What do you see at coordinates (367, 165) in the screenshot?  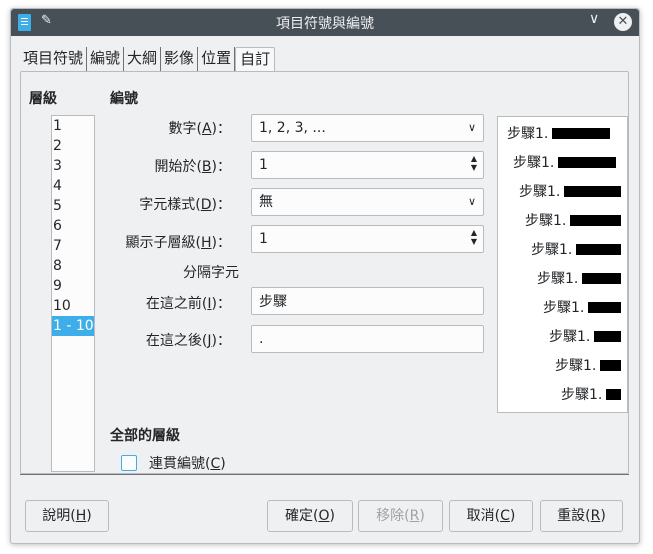 I see `start-at-spinner: 1 ▲ ▼` at bounding box center [367, 165].